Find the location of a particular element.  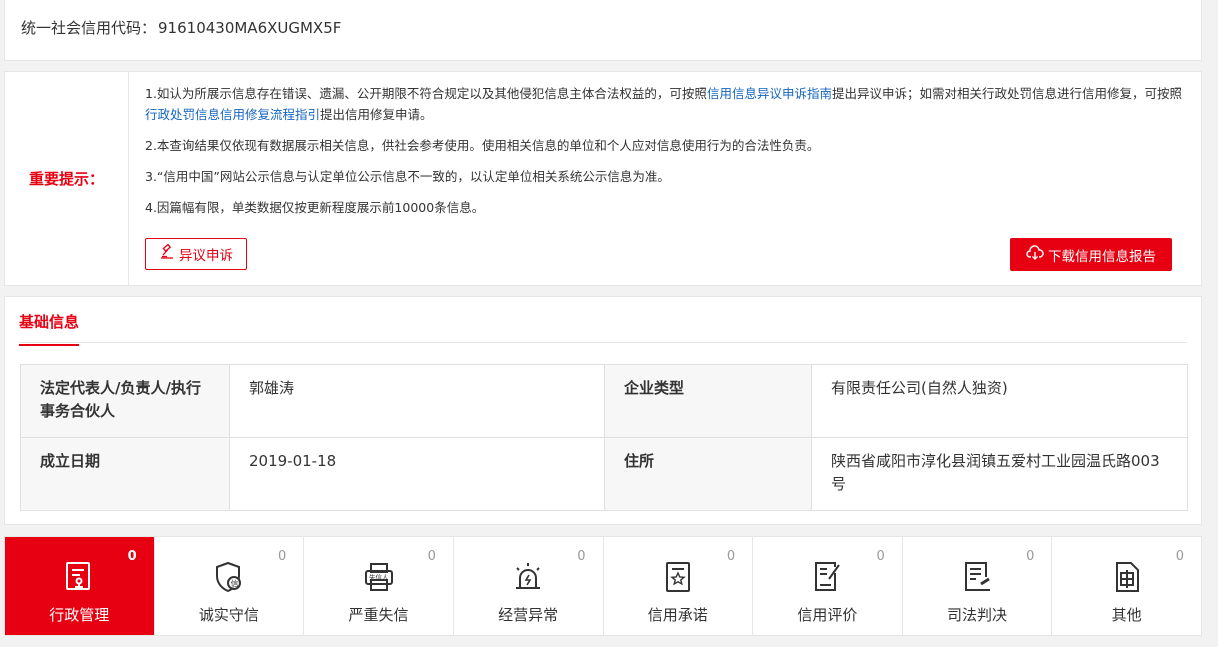

credit-code-panel: 统一社会信用代码： 91610430MA6XUGMX5F is located at coordinates (603, 30).